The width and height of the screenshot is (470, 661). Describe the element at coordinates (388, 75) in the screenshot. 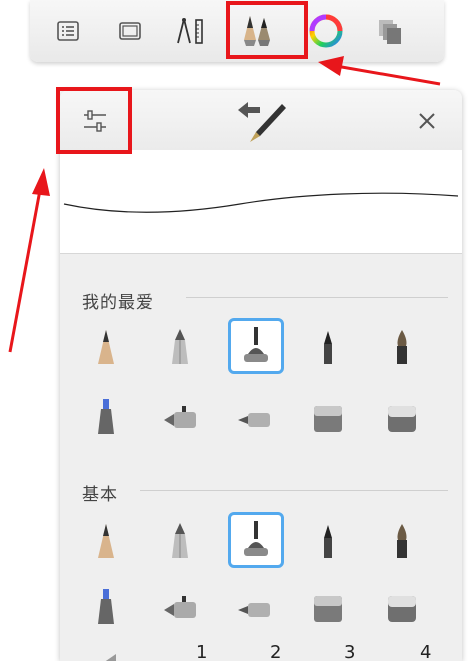

I see `arrow-to-brushes` at that location.